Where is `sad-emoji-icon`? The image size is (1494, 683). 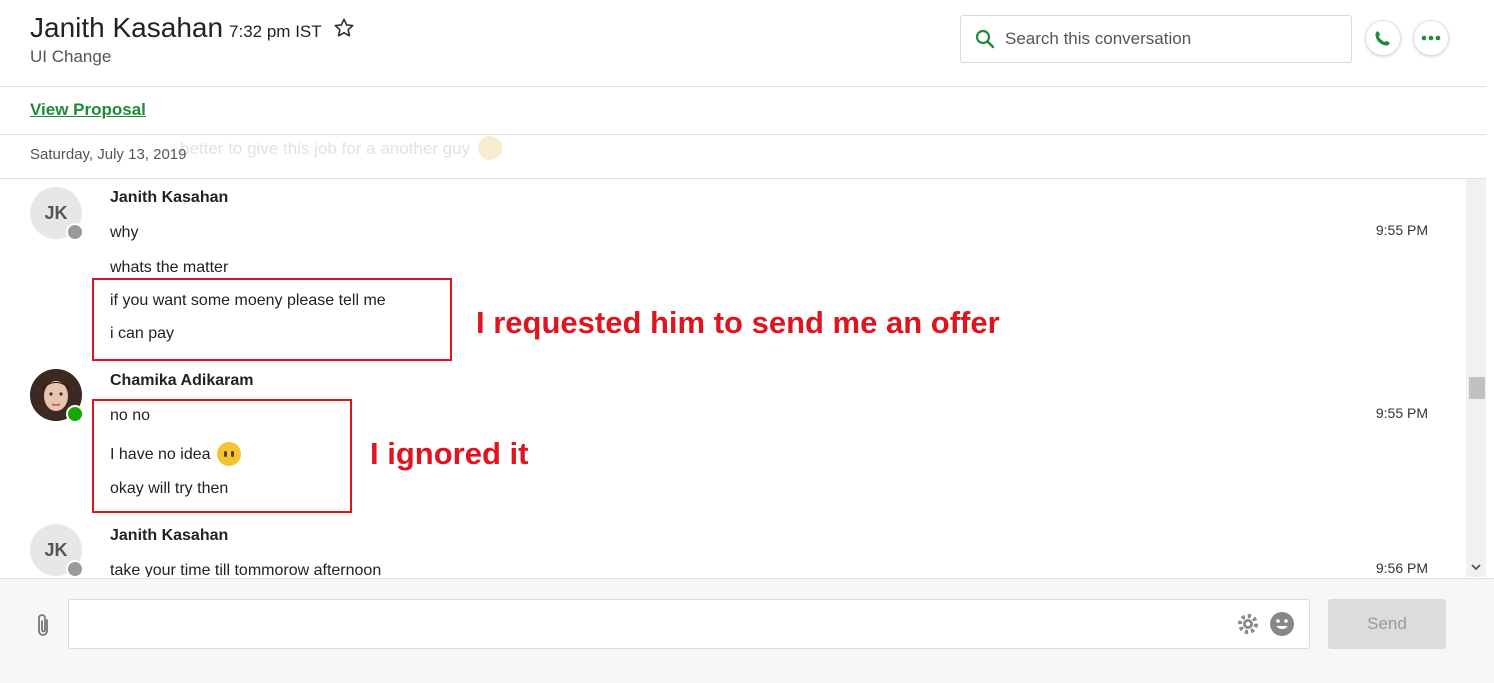
sad-emoji-icon is located at coordinates (490, 148).